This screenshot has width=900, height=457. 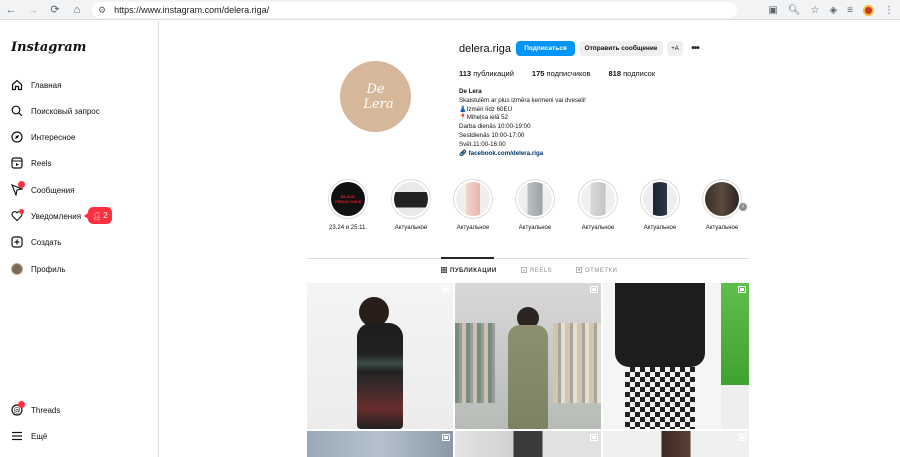 What do you see at coordinates (16, 137) in the screenshot?
I see `compass-icon` at bounding box center [16, 137].